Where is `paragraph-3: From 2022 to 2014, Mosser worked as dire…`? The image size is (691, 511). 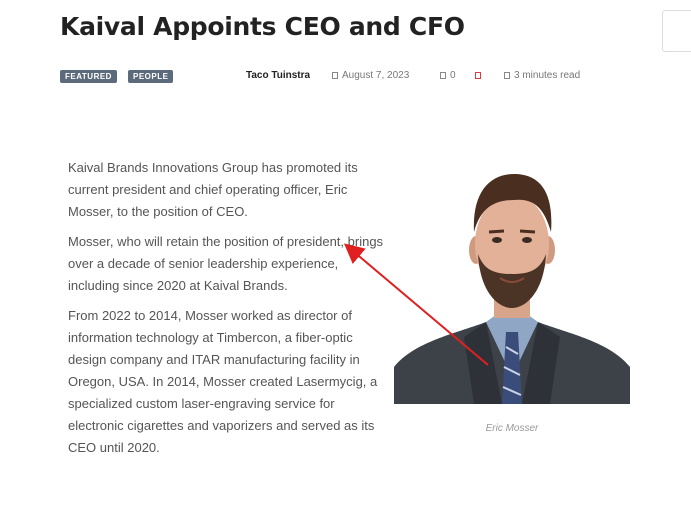
paragraph-3: From 2022 to 2014, Mosser worked as dire… is located at coordinates (223, 381).